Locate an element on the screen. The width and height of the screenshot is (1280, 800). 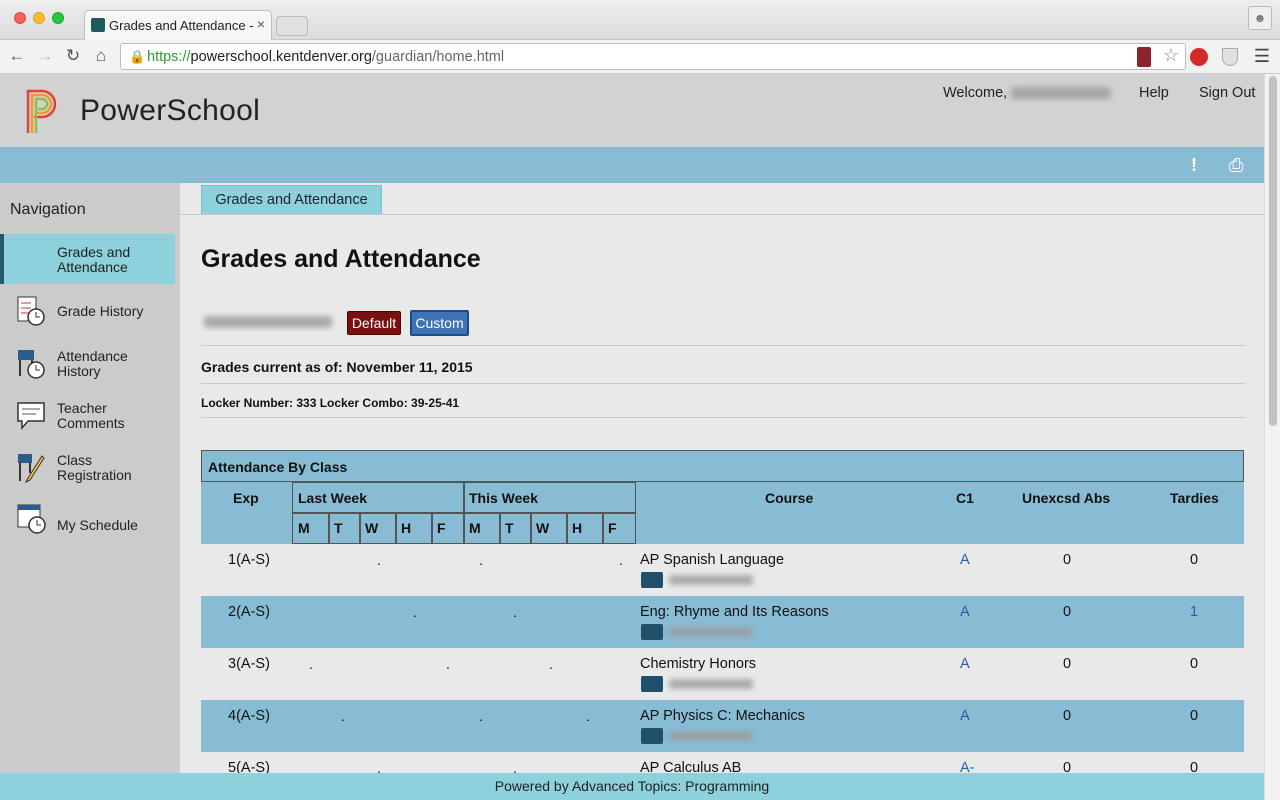
header-this-week: This Week is located at coordinates (503, 498).